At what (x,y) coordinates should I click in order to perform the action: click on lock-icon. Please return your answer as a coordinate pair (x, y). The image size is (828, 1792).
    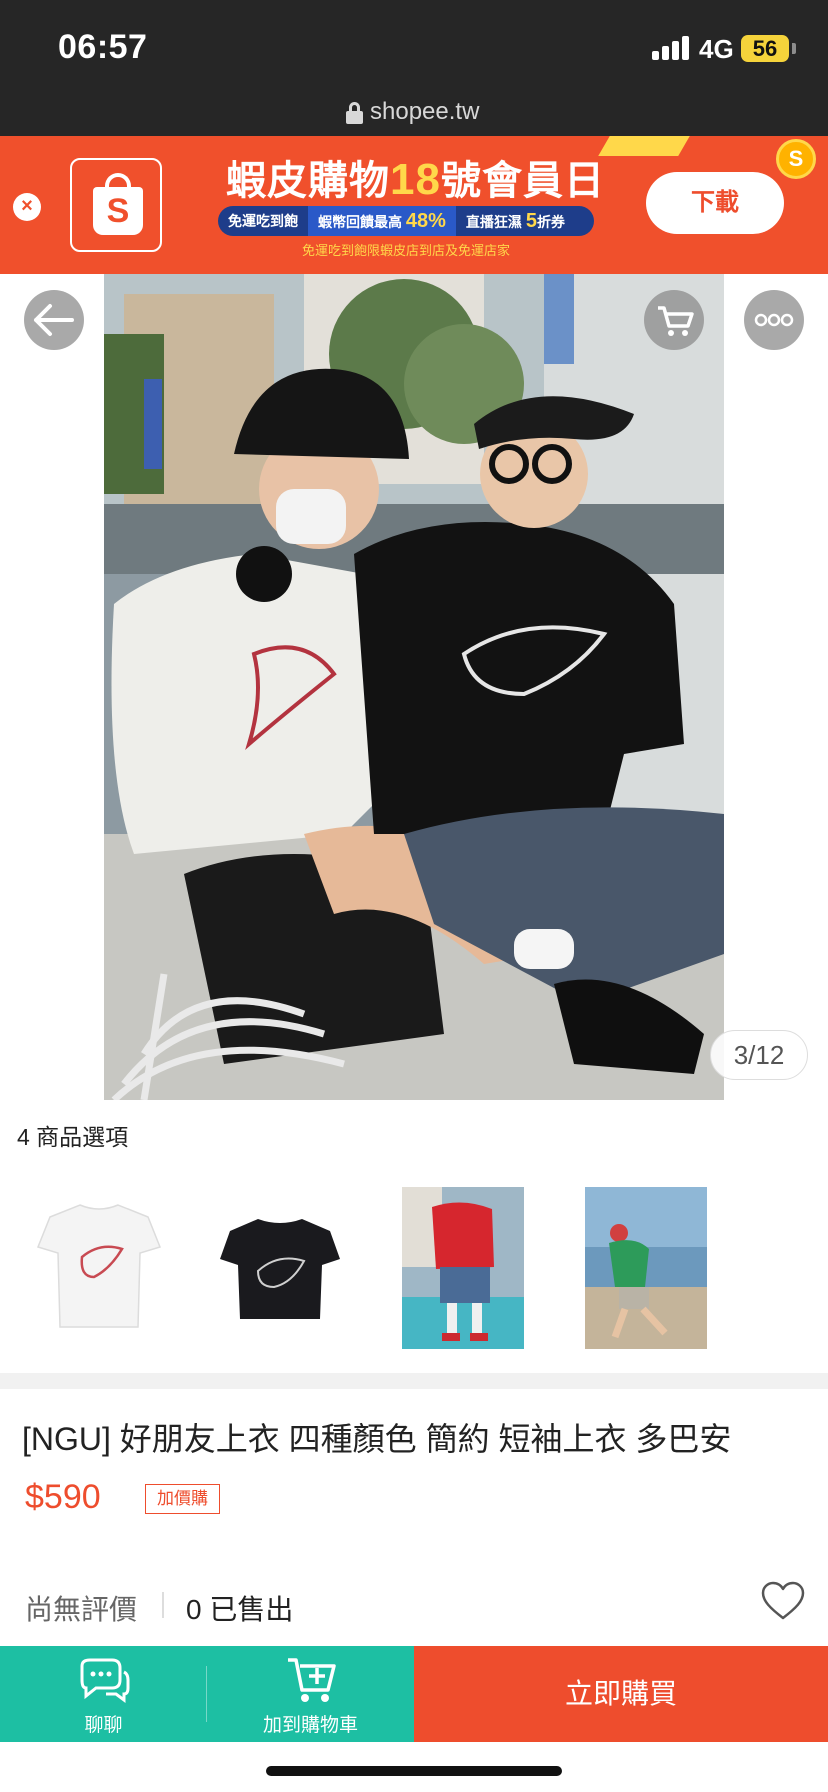
    Looking at the image, I should click on (354, 113).